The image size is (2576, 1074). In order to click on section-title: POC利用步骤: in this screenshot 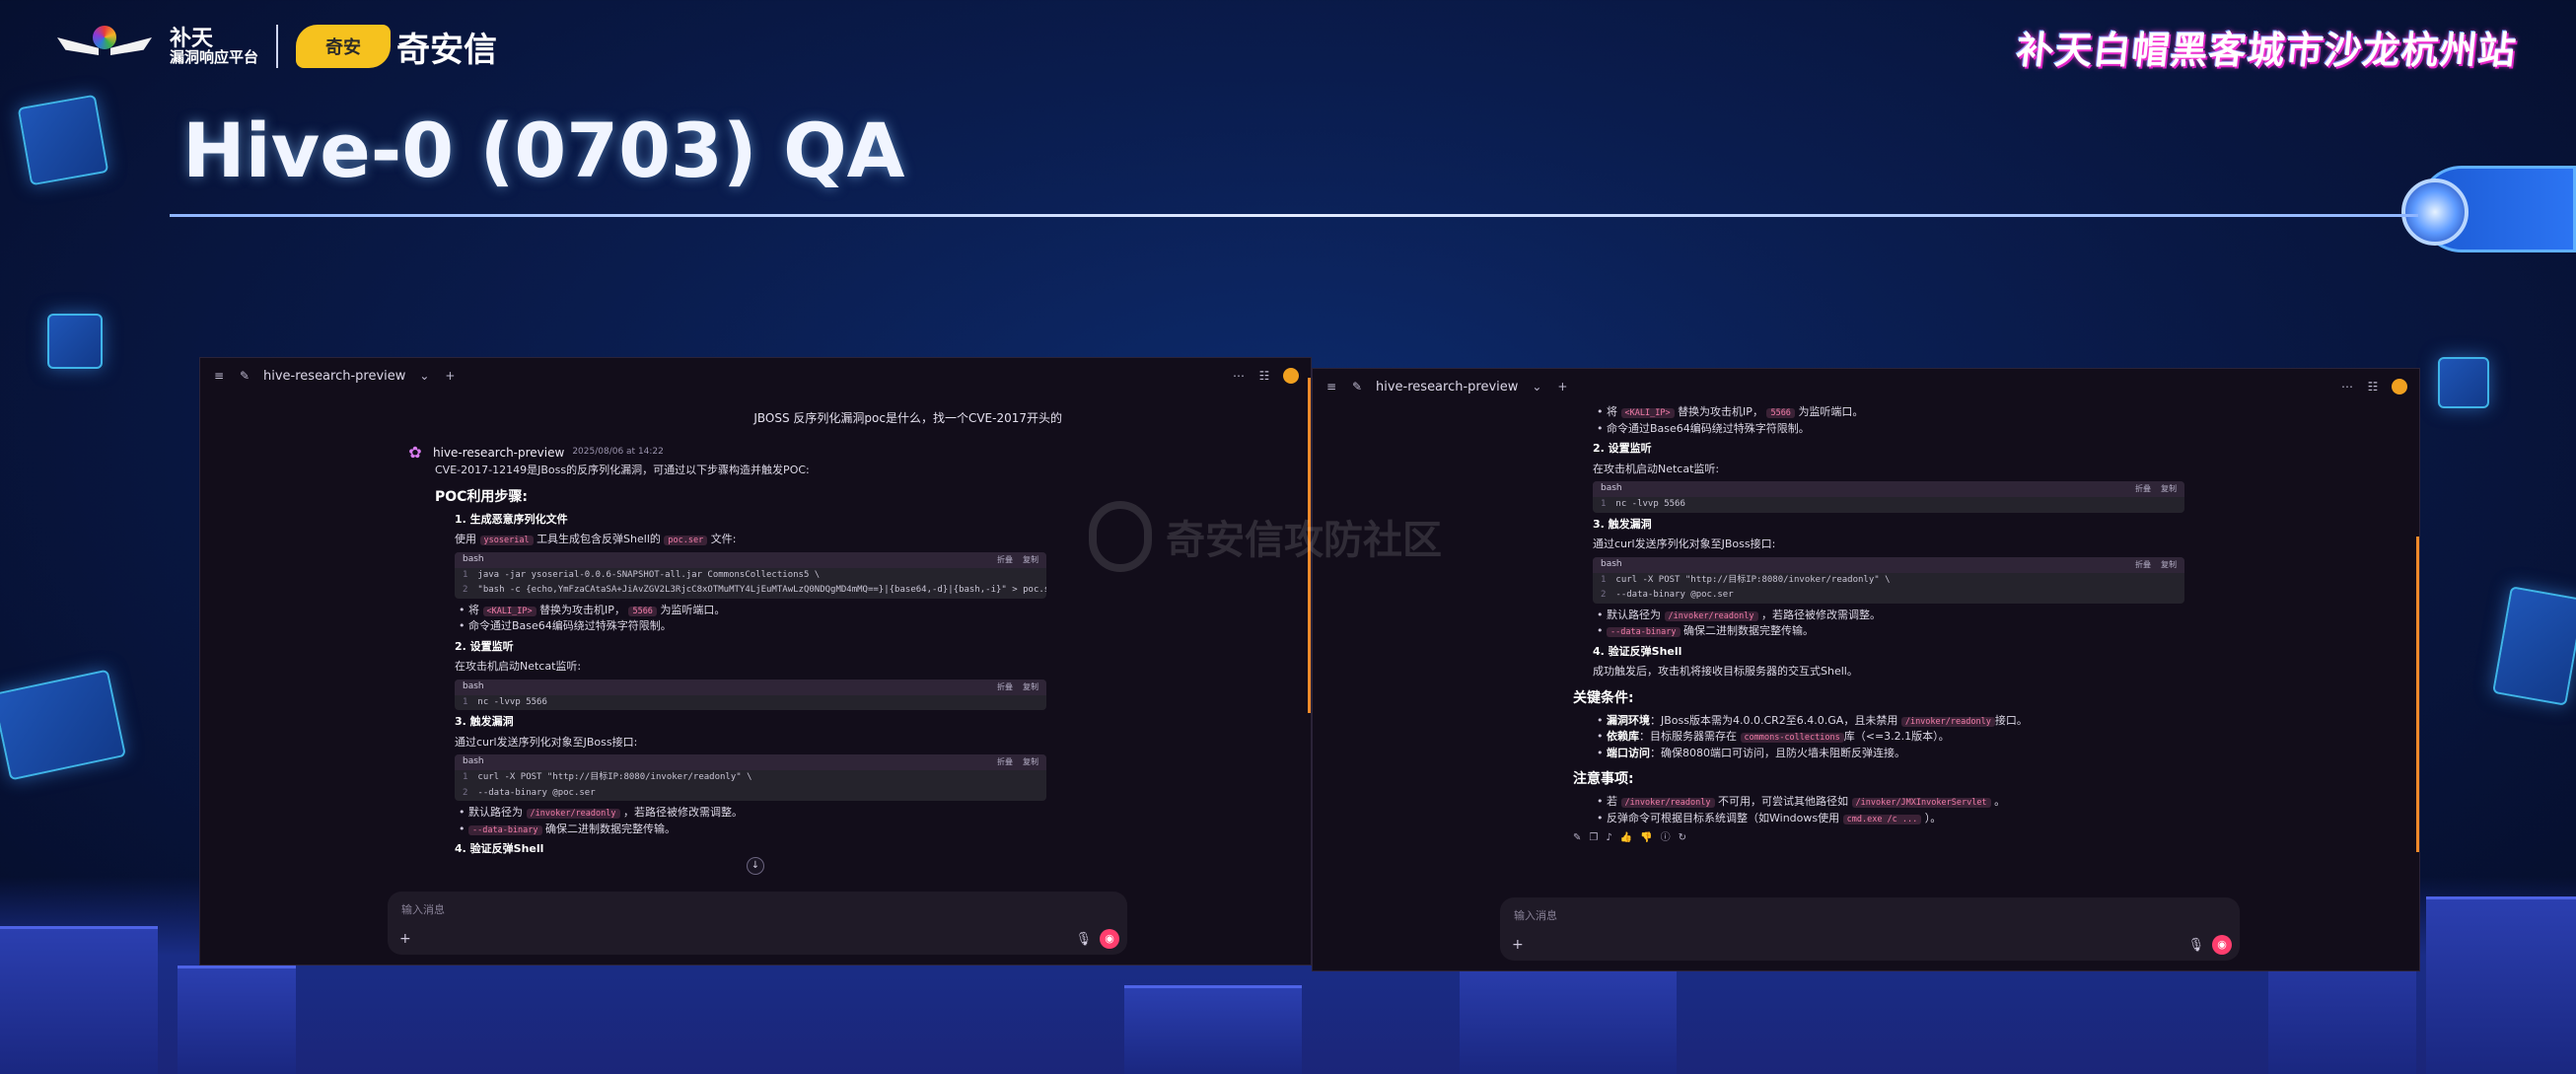, I will do `click(482, 496)`.